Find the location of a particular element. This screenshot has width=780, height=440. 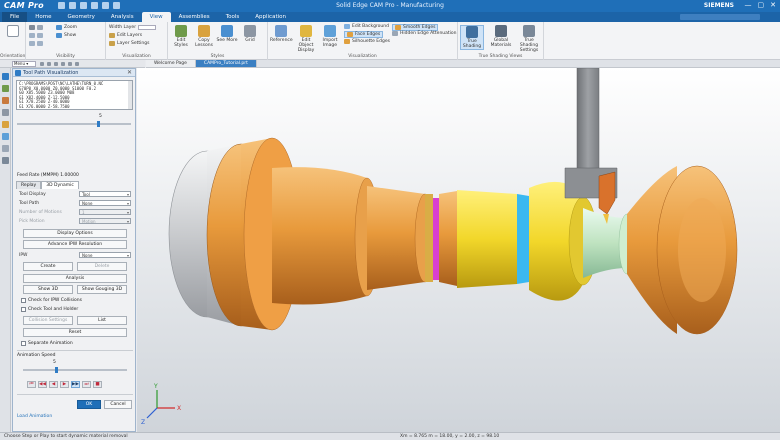

tab-3d-dynamic: 3D Dynamic is located at coordinates (60, 185).